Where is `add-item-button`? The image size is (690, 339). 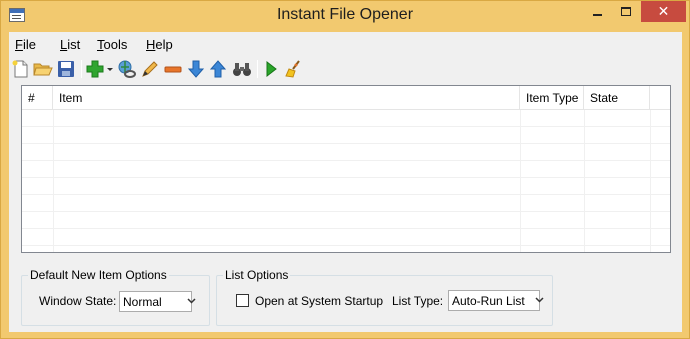
add-item-button is located at coordinates (95, 69).